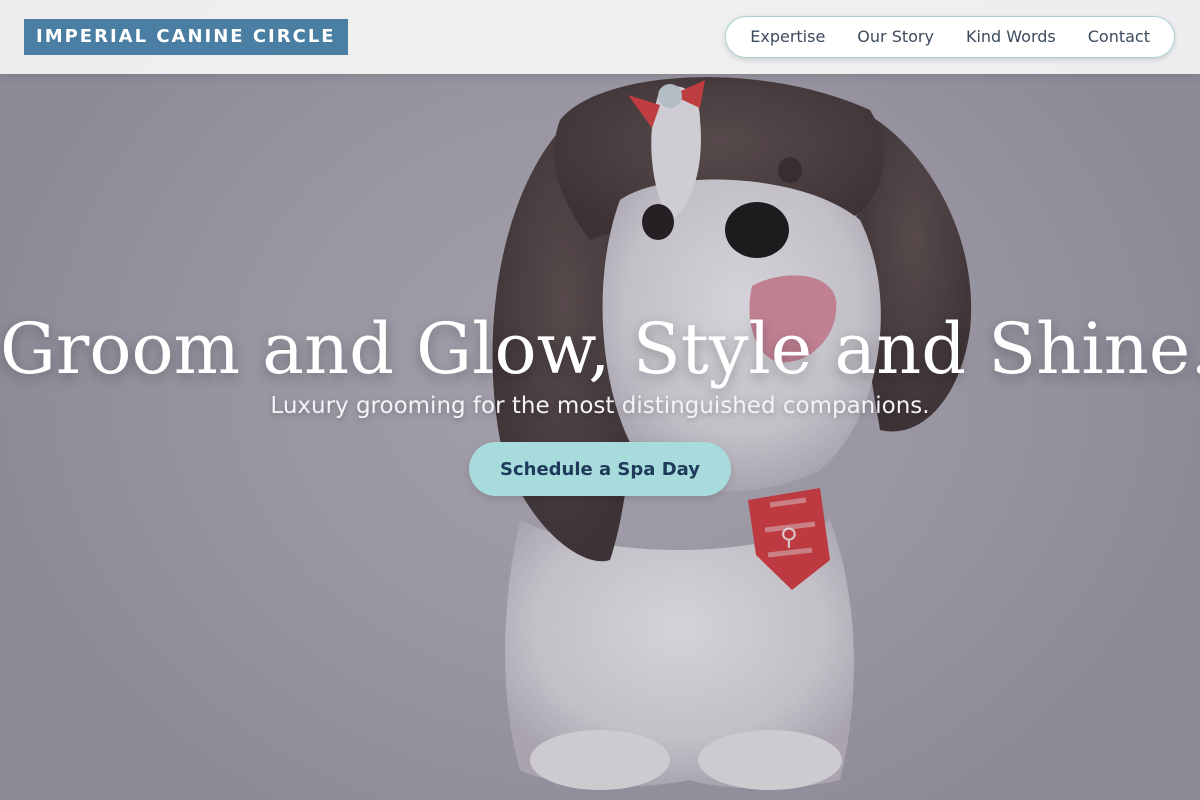  What do you see at coordinates (1011, 37) in the screenshot?
I see `nav-item-kind-words: Kind Words` at bounding box center [1011, 37].